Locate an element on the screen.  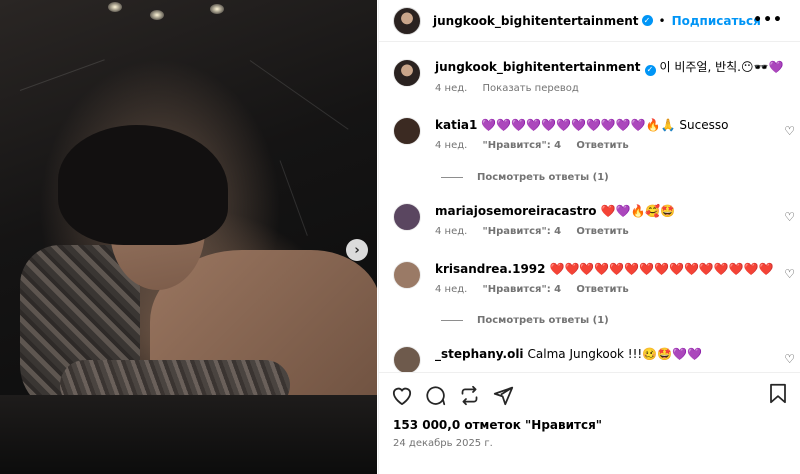
chevron-right-icon: › is located at coordinates (357, 250).